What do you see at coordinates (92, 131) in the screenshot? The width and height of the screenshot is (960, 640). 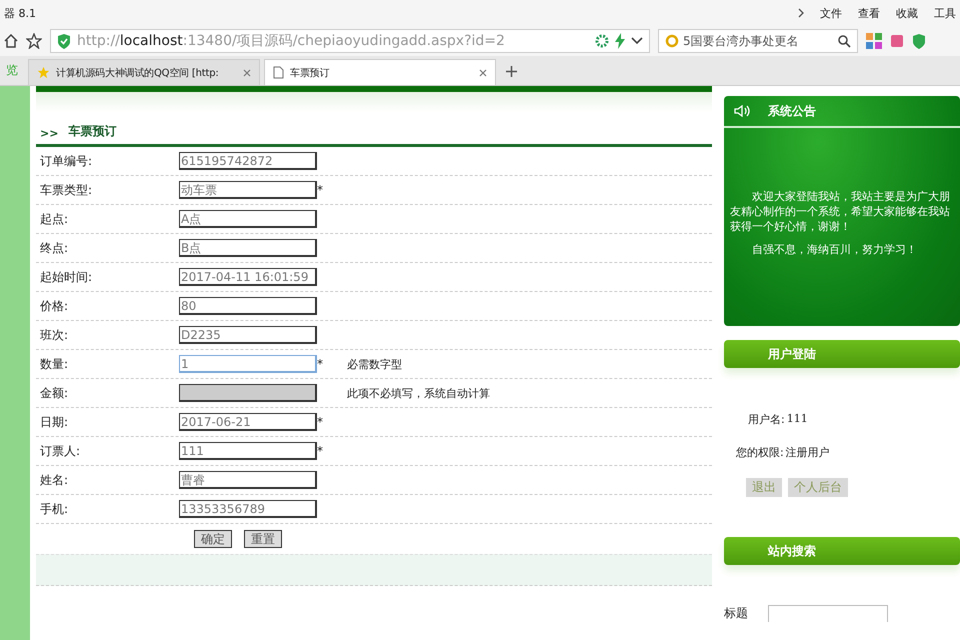 I see `section-title: 车票预订` at bounding box center [92, 131].